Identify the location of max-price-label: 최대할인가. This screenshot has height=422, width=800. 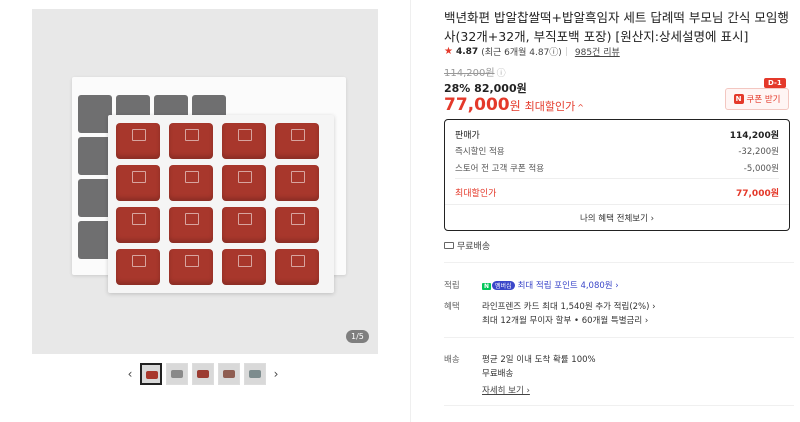
(550, 106).